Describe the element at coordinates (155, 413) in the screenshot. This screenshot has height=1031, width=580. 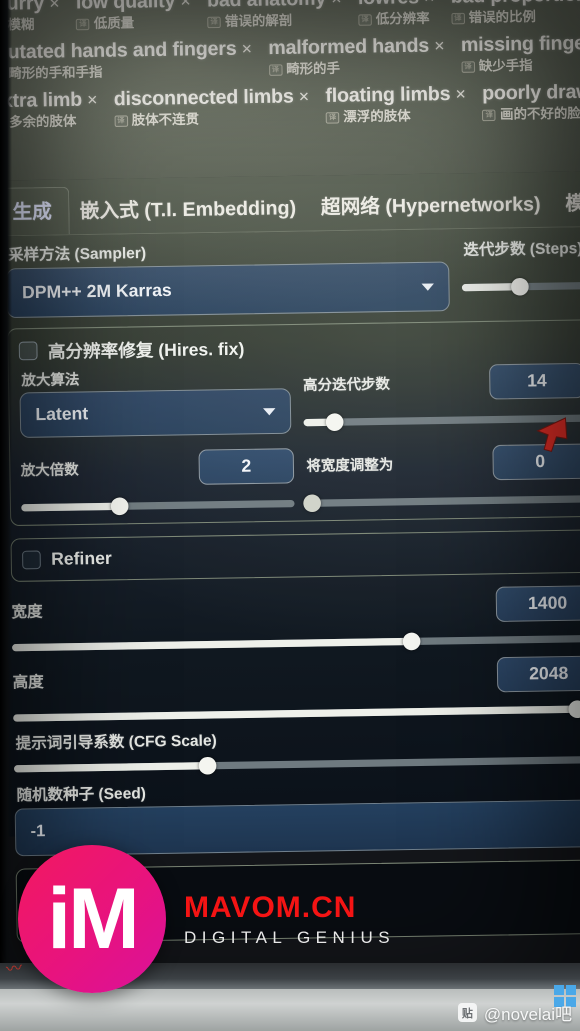
I see `upscaler-dropdown: Latent` at that location.